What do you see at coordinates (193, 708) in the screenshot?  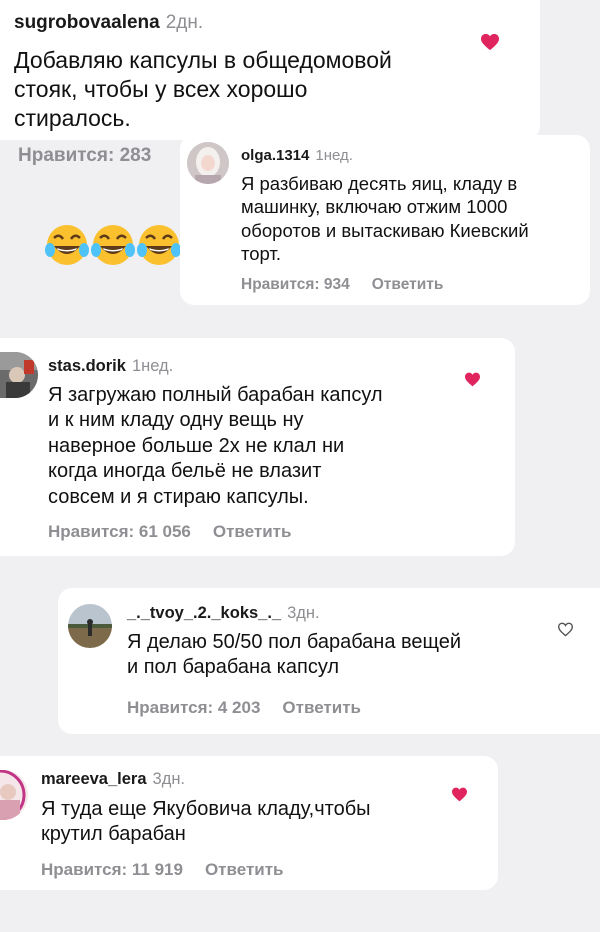 I see `like-count: Нравится: 4 203` at bounding box center [193, 708].